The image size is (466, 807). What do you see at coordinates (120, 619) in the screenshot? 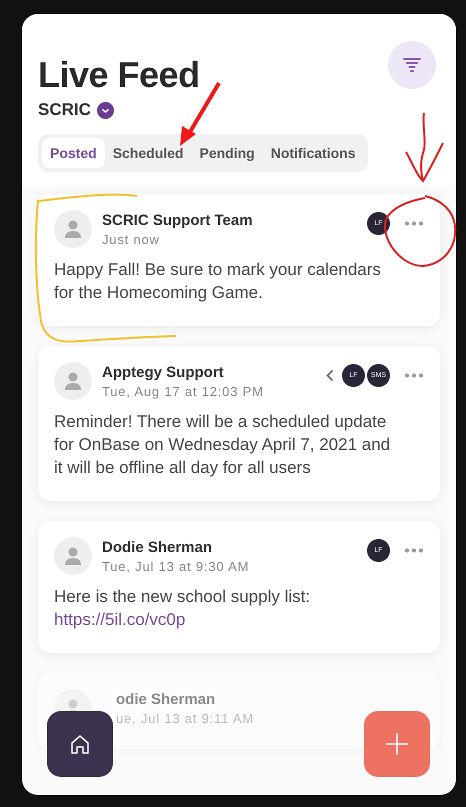
I see `post-link: https://5il.co/vc0p` at bounding box center [120, 619].